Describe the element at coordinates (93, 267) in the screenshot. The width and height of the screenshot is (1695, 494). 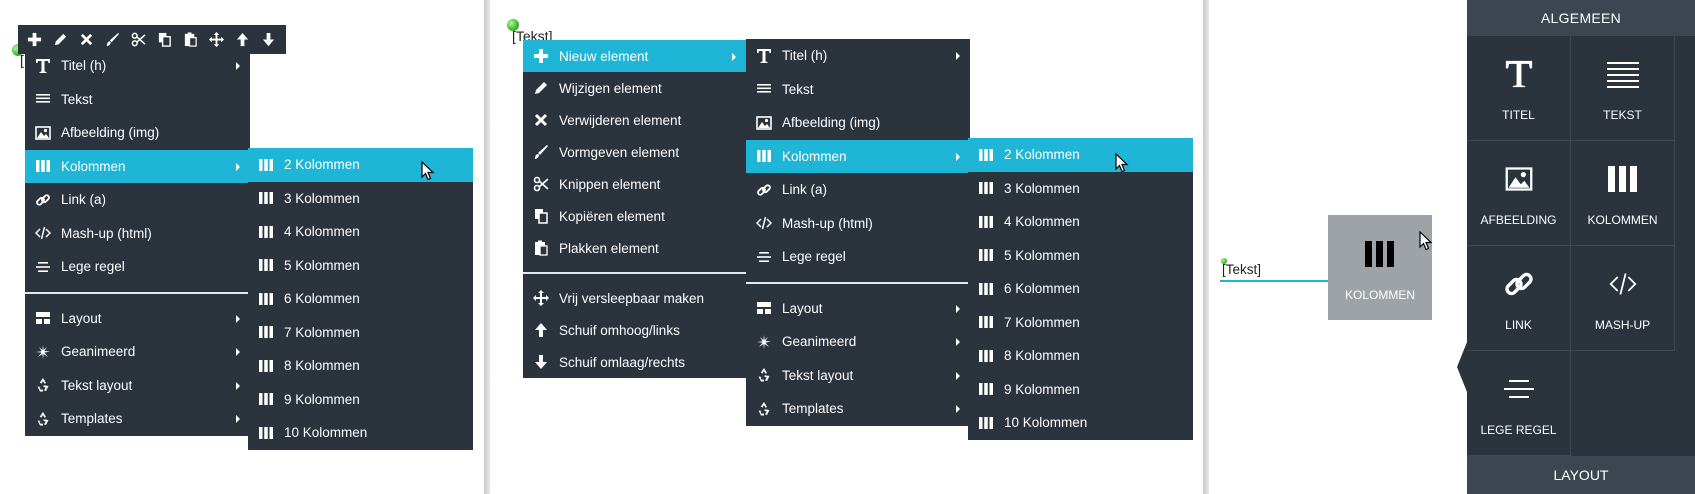
I see `menu-item-label: Lege regel` at that location.